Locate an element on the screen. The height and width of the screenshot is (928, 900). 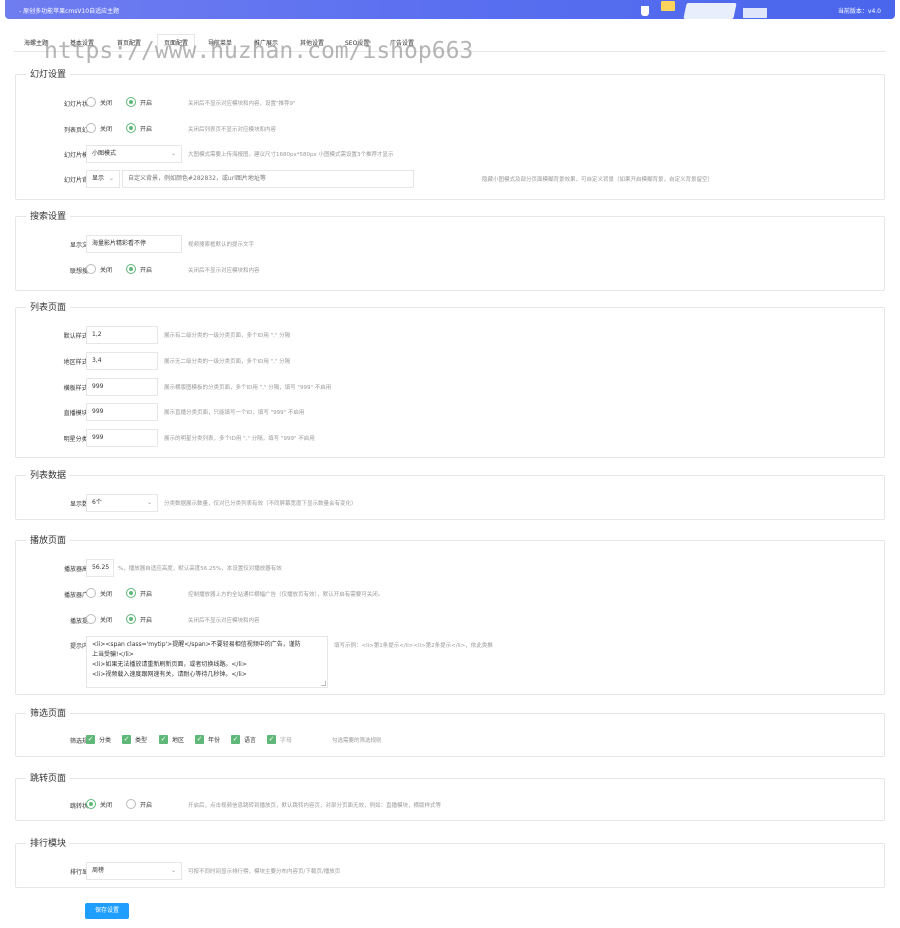
listpage-row: 默认样式ID 1,2 展示有二级分类的一级分类页面，多个ID用 "," 分隔 is located at coordinates (450, 335).